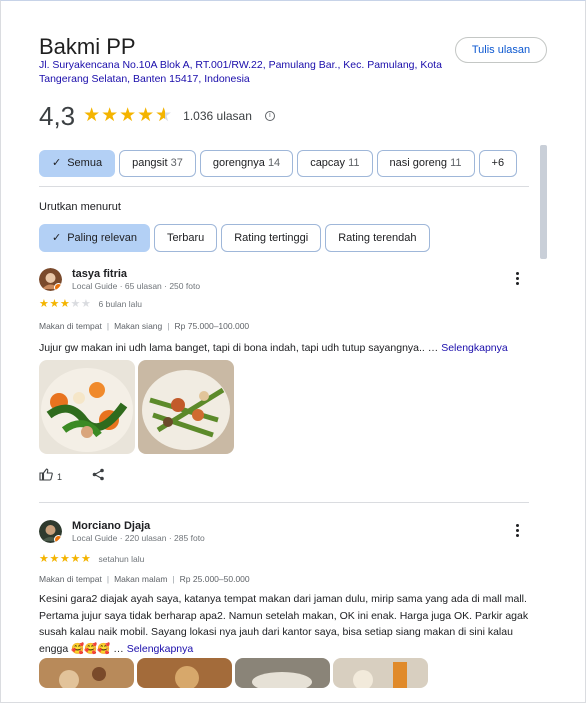 The image size is (586, 703). I want to click on average-rating: 4,3, so click(57, 115).